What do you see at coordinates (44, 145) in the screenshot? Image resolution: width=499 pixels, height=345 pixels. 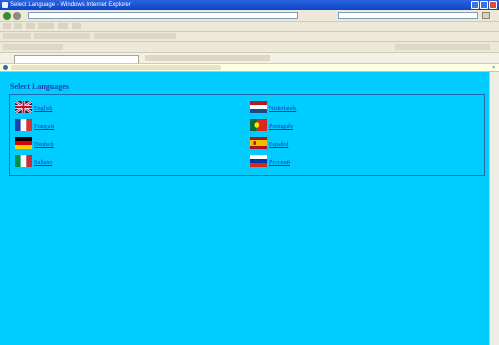 I see `language-label: Deutsch` at bounding box center [44, 145].